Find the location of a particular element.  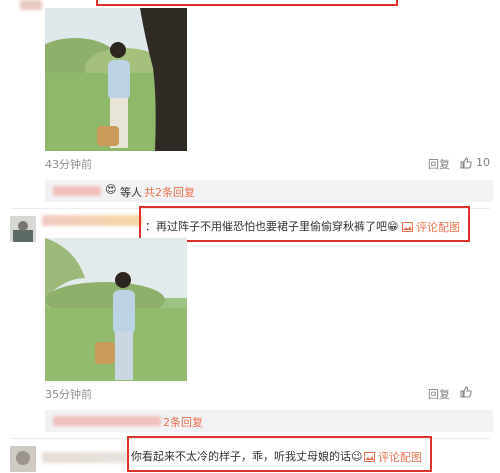

like-count: 10 is located at coordinates (483, 162).